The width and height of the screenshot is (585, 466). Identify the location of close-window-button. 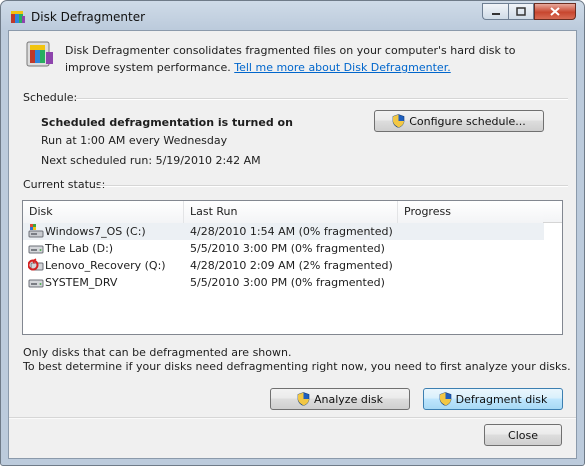
(555, 11).